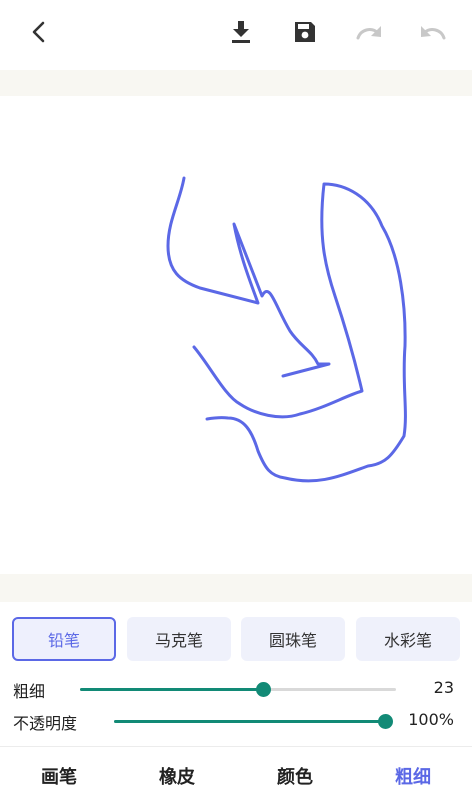 The image size is (472, 805). I want to click on thickness-value: 23, so click(443, 687).